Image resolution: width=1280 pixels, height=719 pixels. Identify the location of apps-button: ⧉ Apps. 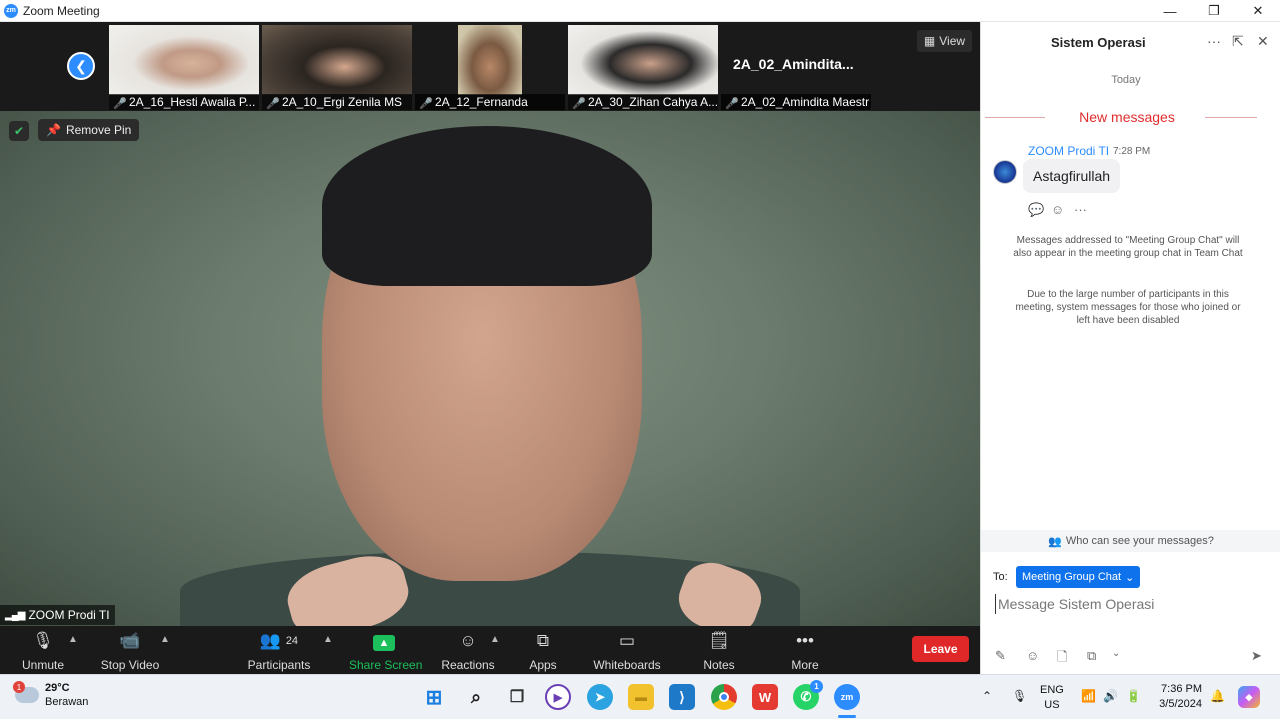
(543, 651).